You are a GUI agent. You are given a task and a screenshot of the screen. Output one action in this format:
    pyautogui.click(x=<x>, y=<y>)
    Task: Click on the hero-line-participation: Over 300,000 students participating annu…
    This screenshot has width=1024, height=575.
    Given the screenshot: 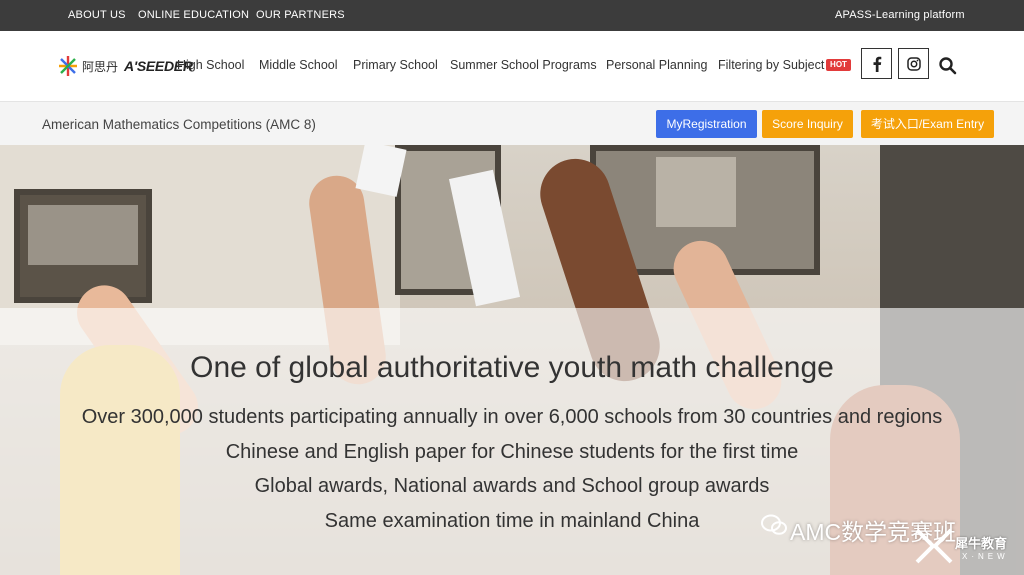 What is the action you would take?
    pyautogui.click(x=512, y=417)
    